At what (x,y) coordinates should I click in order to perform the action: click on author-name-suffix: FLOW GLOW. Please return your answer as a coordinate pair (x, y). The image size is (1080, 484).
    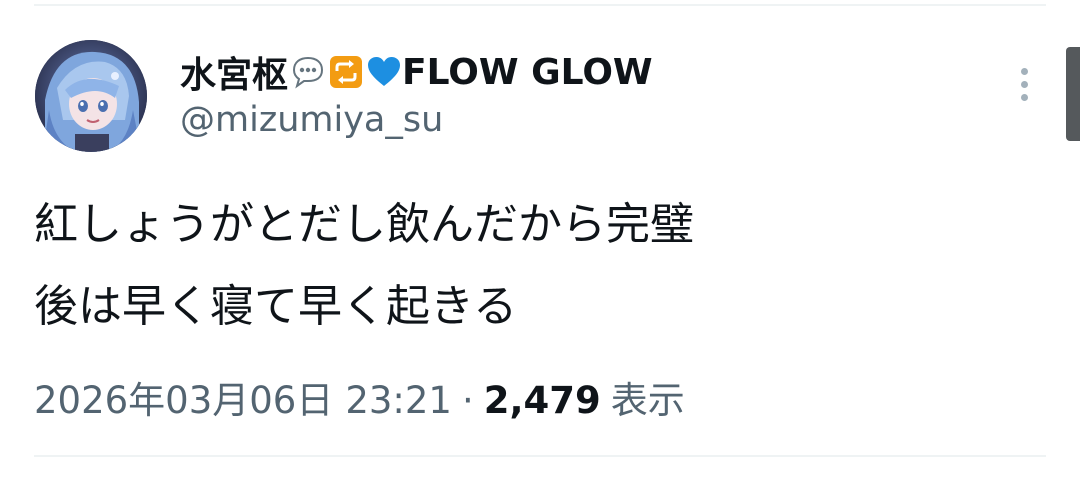
    Looking at the image, I should click on (527, 72).